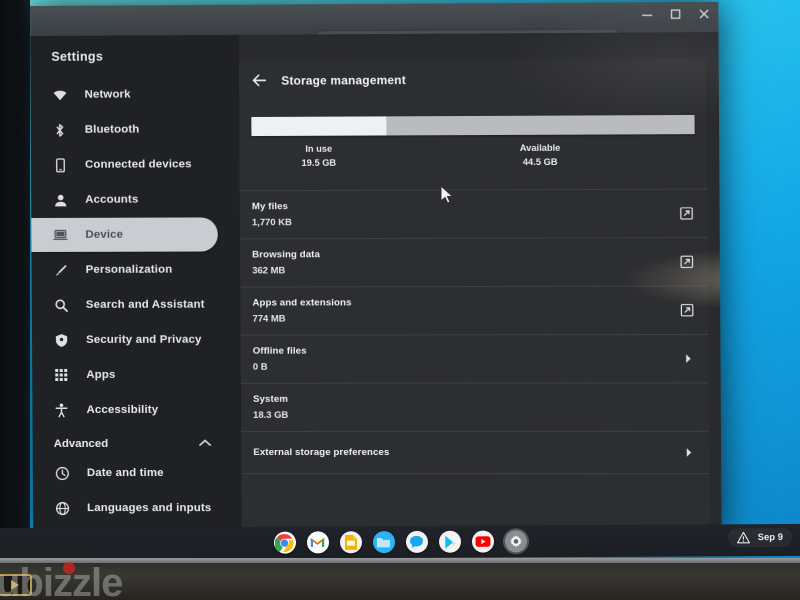 This screenshot has width=800, height=600. Describe the element at coordinates (15, 280) in the screenshot. I see `screen-bezel-left` at that location.